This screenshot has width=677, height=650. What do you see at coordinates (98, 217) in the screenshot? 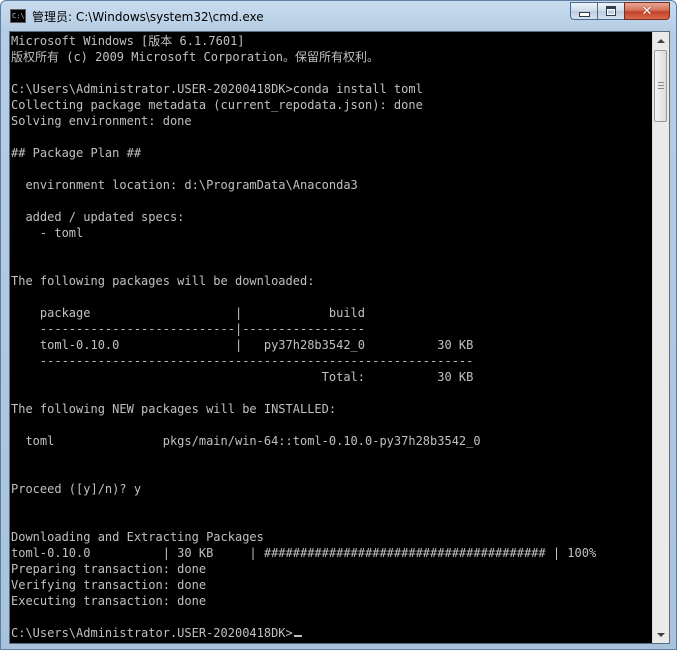
I see `console-line: added / updated specs:` at bounding box center [98, 217].